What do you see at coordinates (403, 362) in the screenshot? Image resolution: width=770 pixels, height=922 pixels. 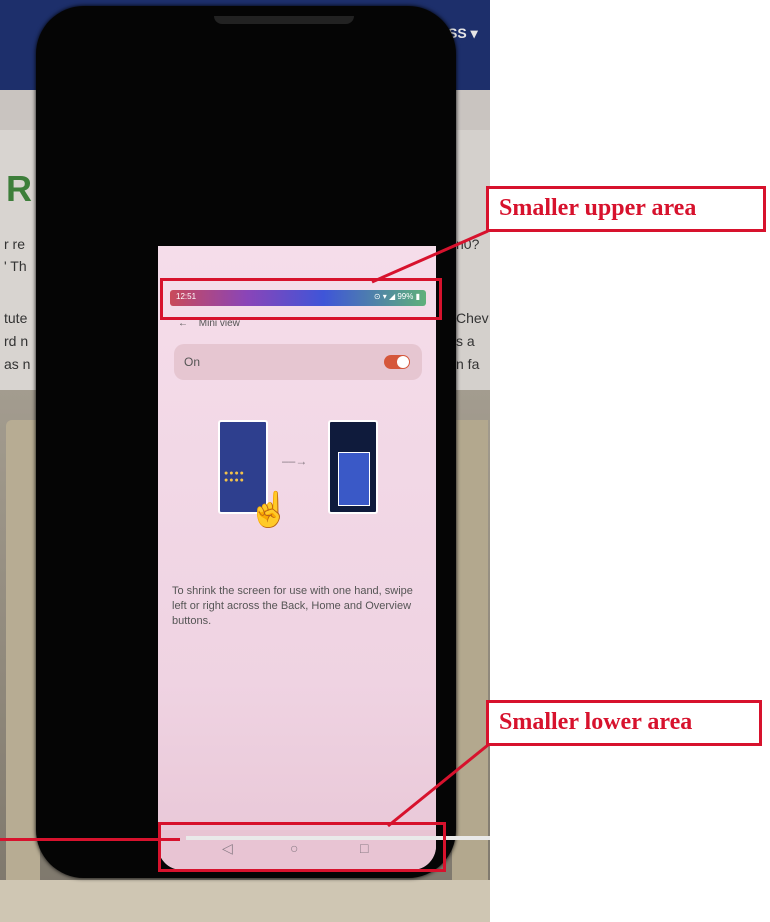 I see `toggle-knob` at bounding box center [403, 362].